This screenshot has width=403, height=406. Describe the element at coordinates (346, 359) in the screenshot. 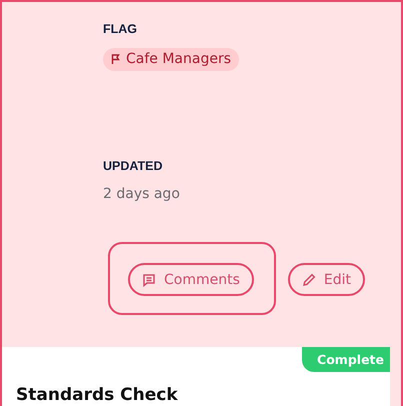

I see `status-badge: Complete` at that location.